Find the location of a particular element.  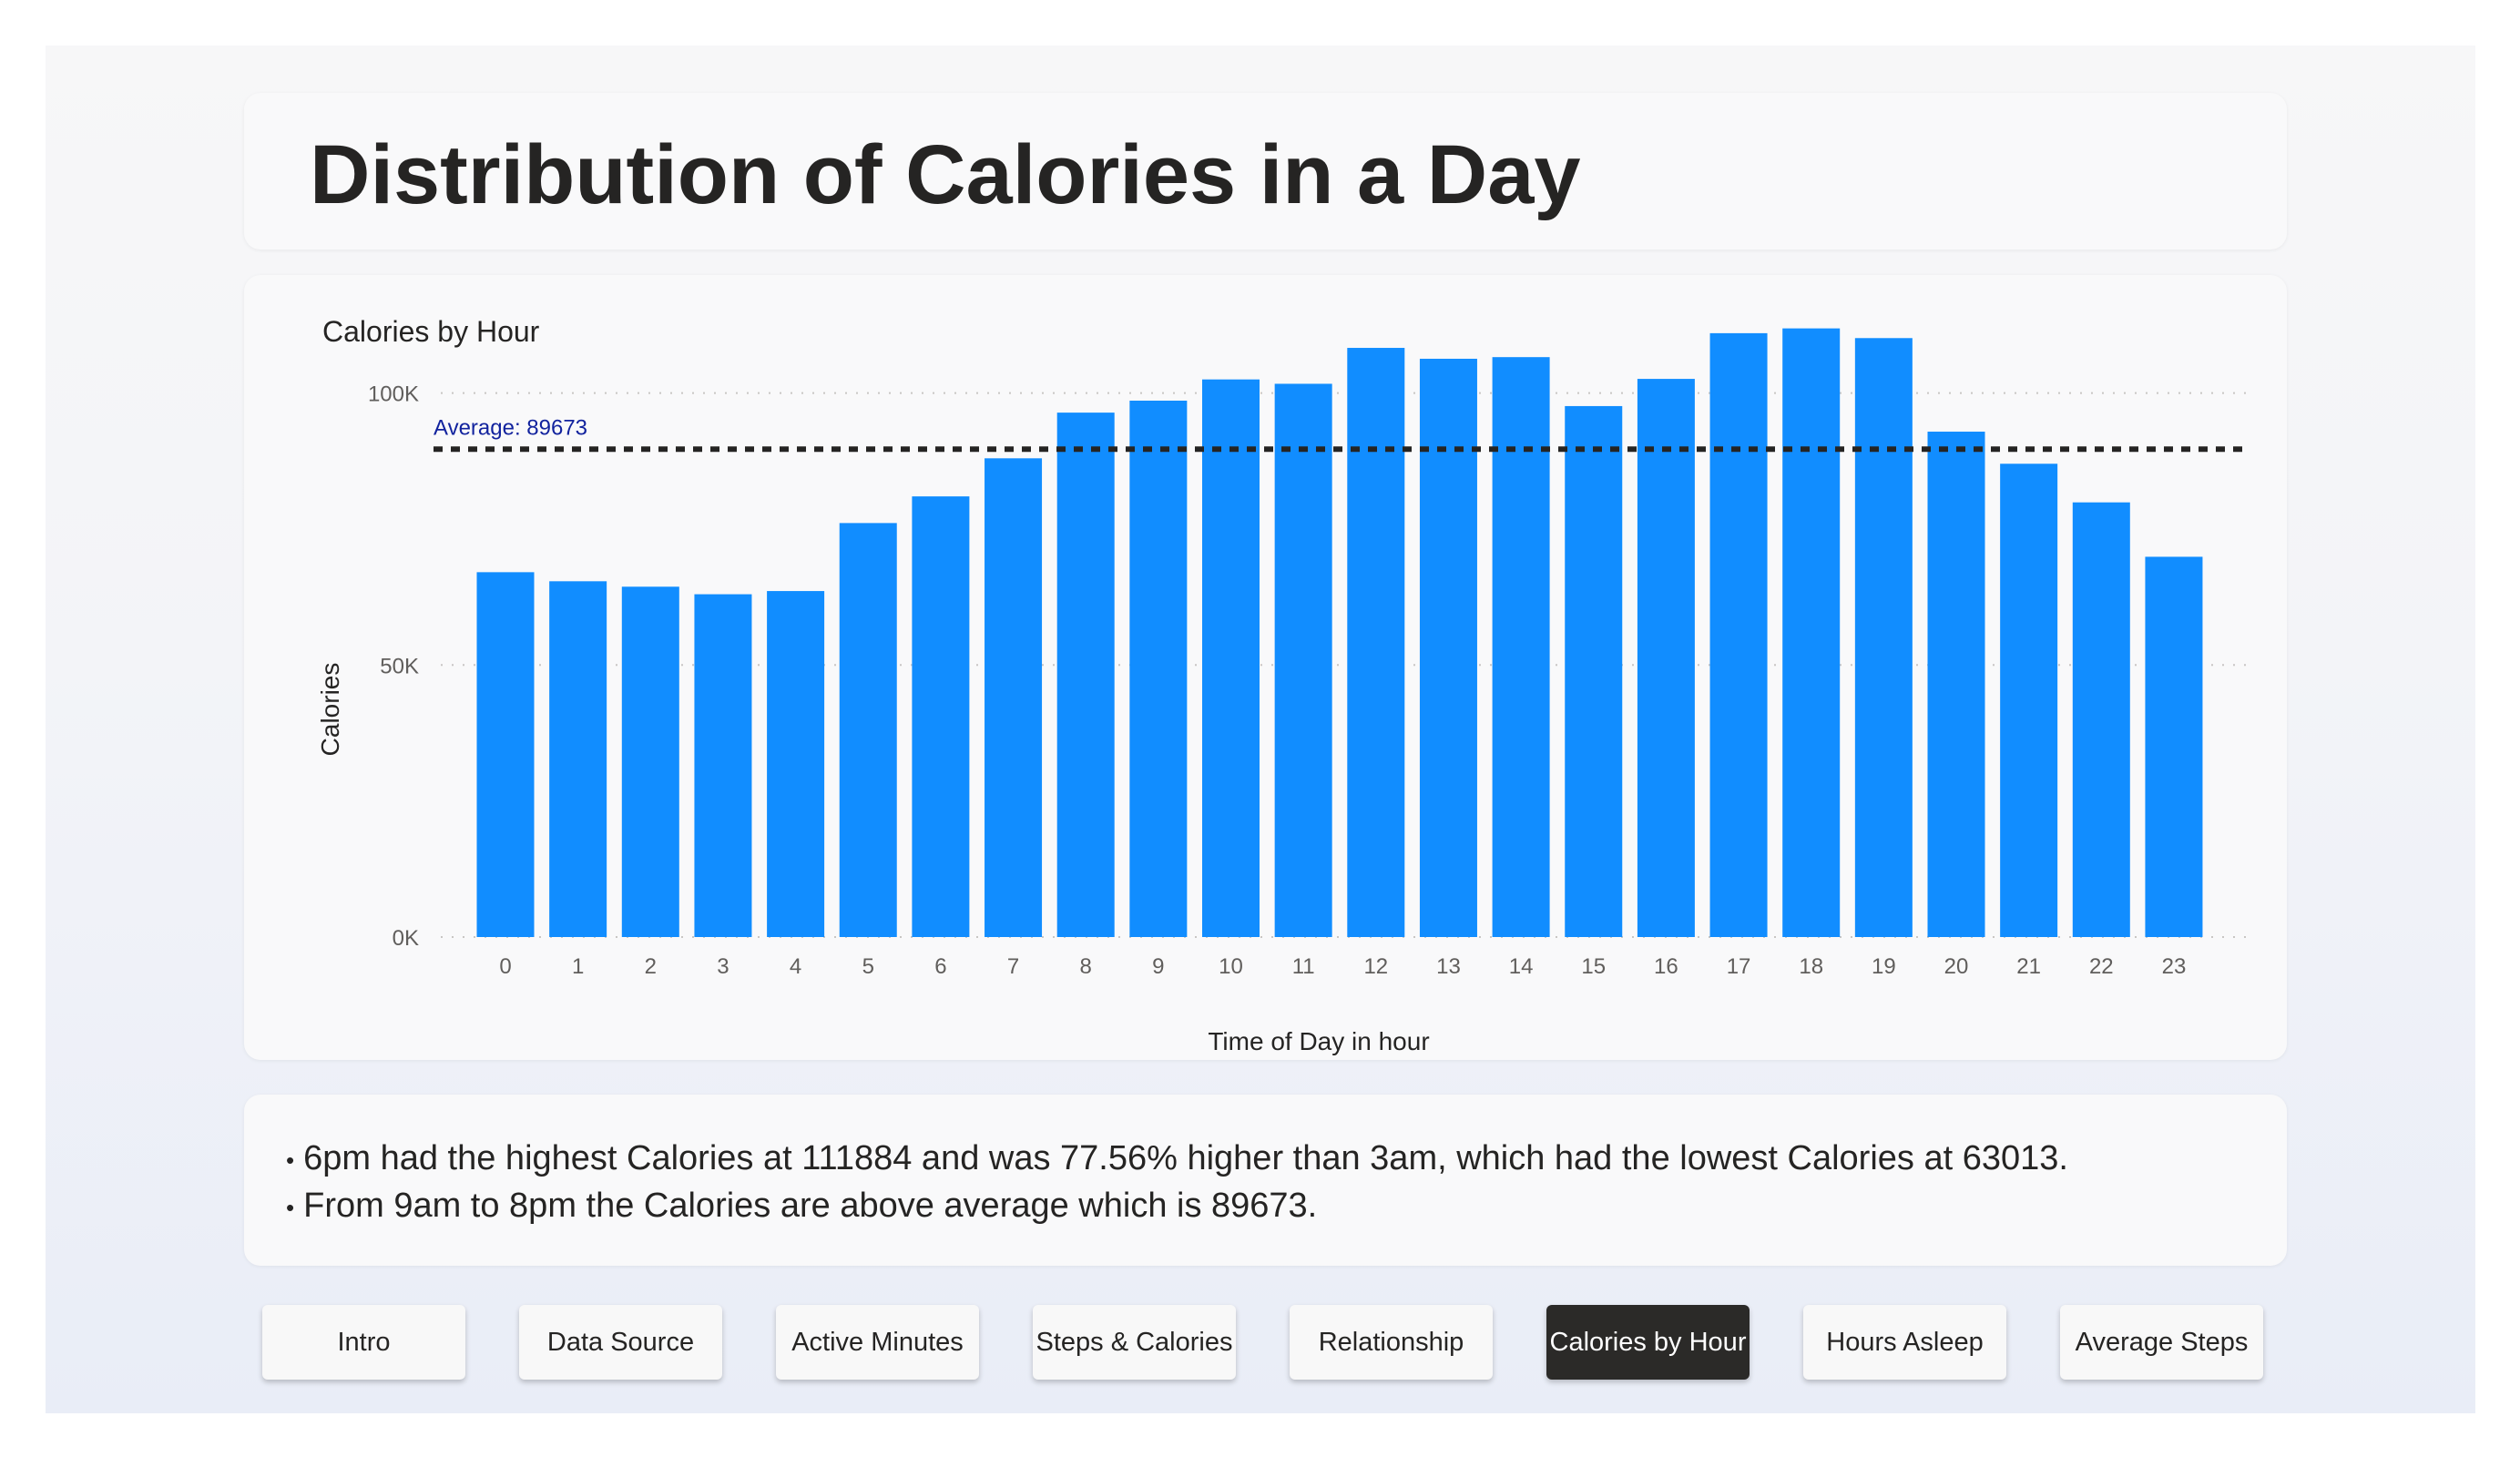

x-axis-label: Time of Day in hour is located at coordinates (1319, 1041).